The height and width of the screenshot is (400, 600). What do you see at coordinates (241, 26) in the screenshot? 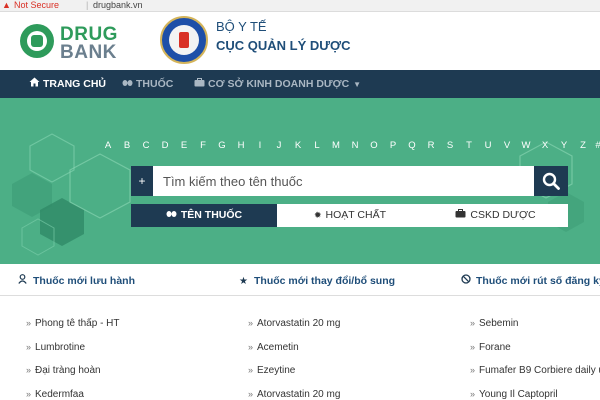
I see `ministry-name: BỘ Y TẾ` at bounding box center [241, 26].